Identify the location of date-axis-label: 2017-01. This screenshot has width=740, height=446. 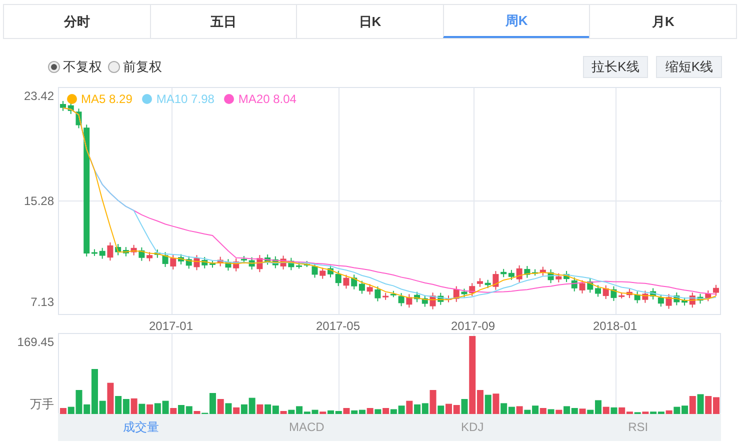
(171, 326).